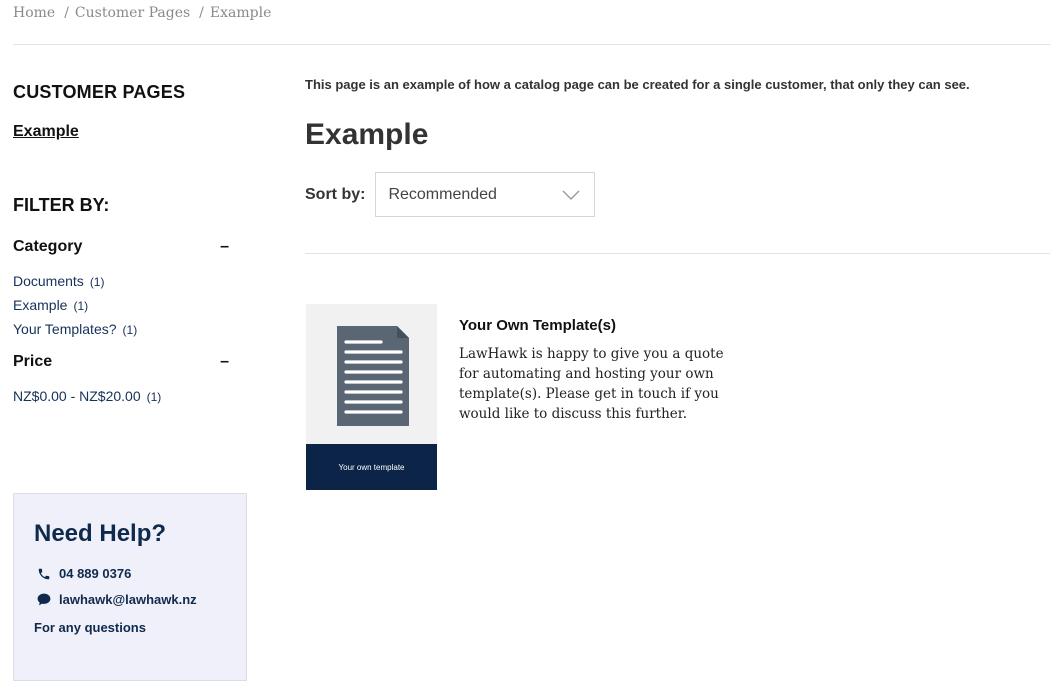 The height and width of the screenshot is (691, 1050). Describe the element at coordinates (40, 305) in the screenshot. I see `facet-option-label: Example` at that location.